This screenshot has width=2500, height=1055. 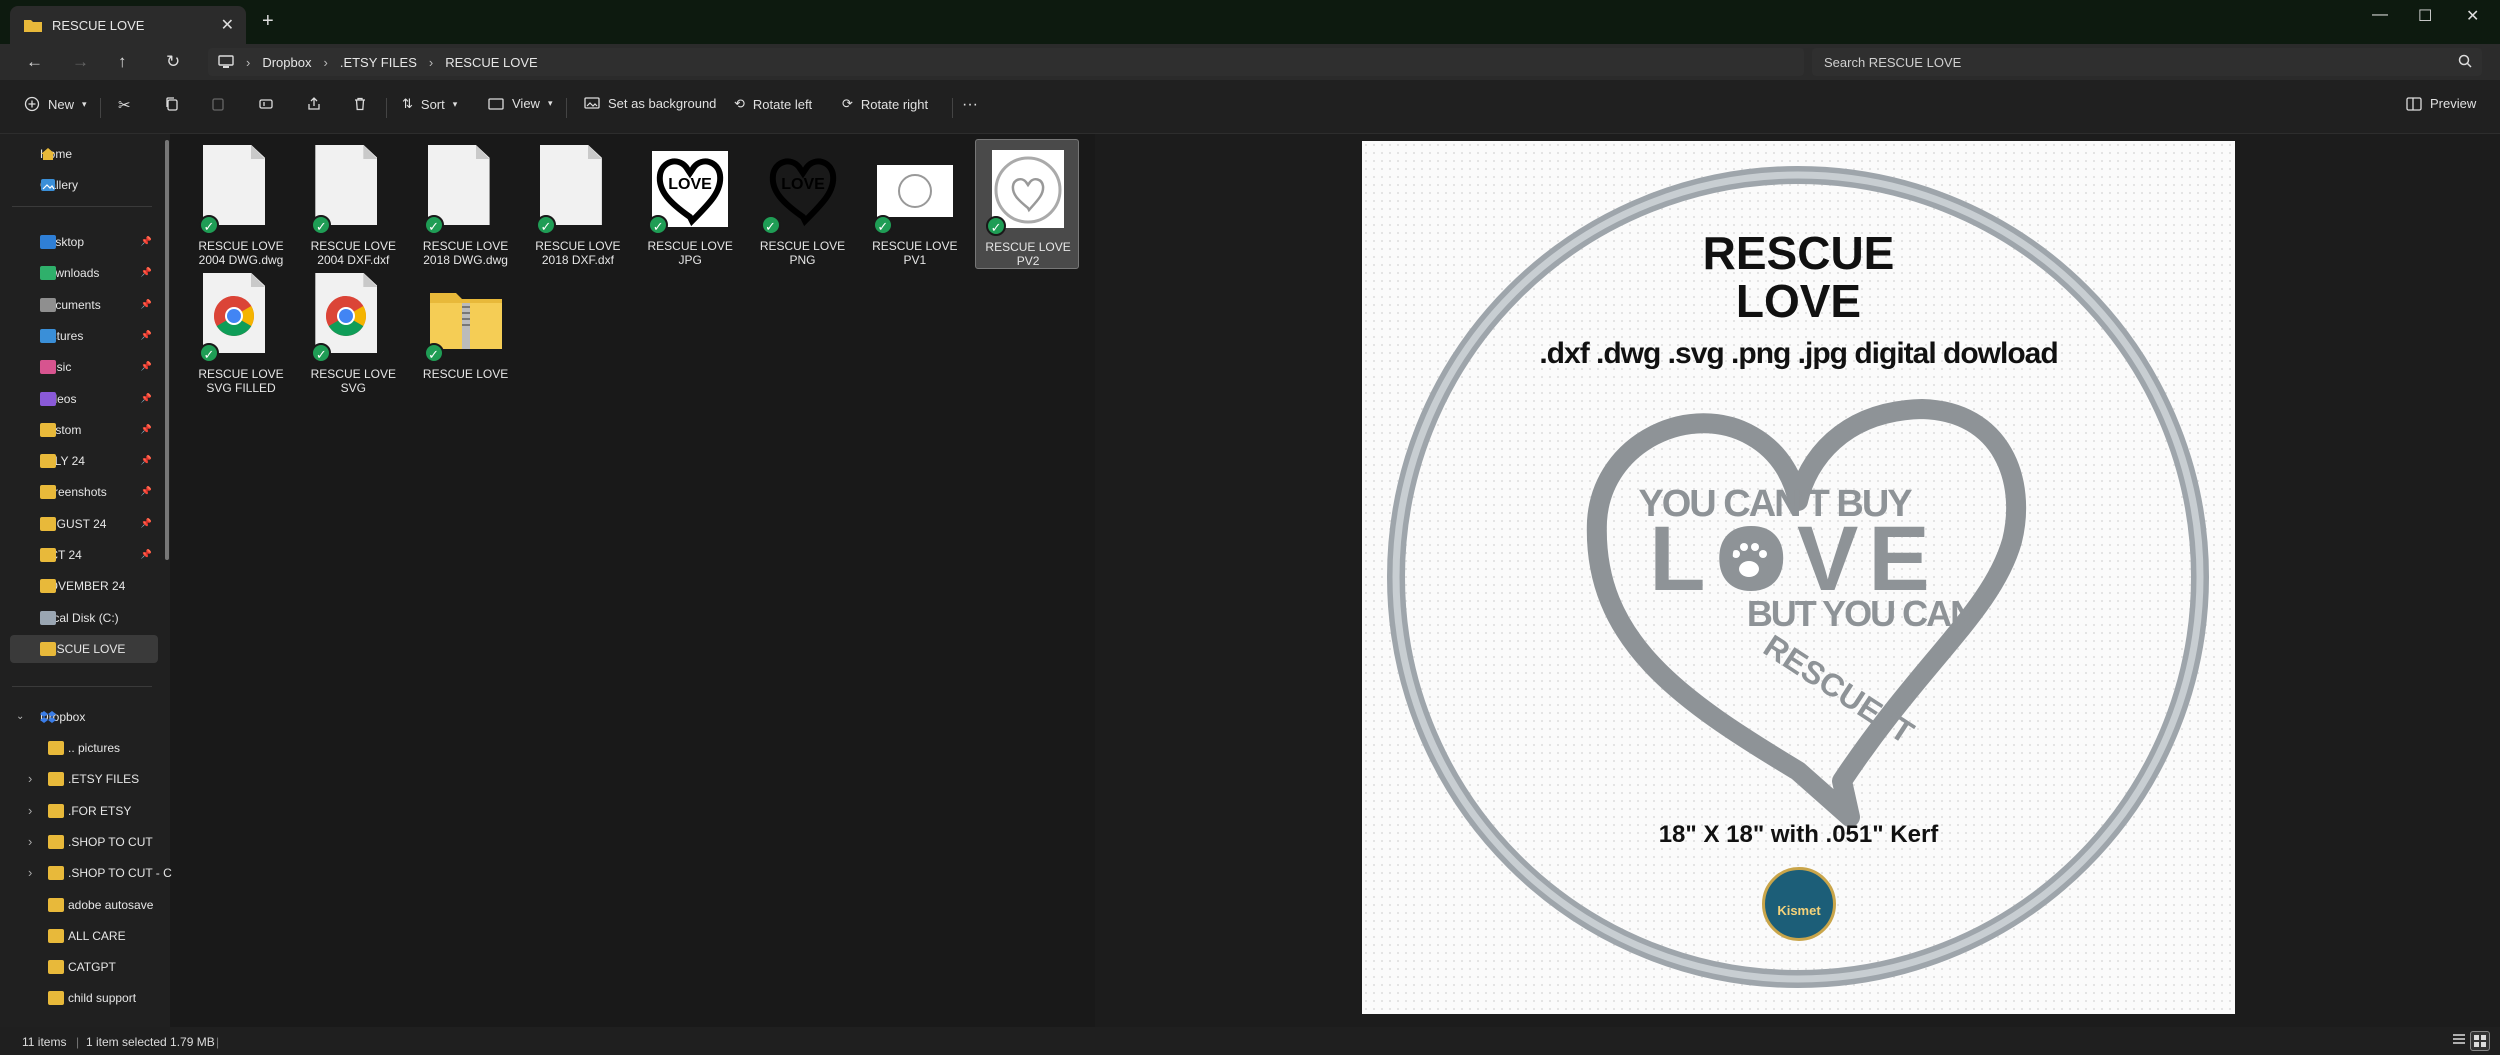 What do you see at coordinates (122, 62) in the screenshot?
I see `up-arrow-icon: ↑` at bounding box center [122, 62].